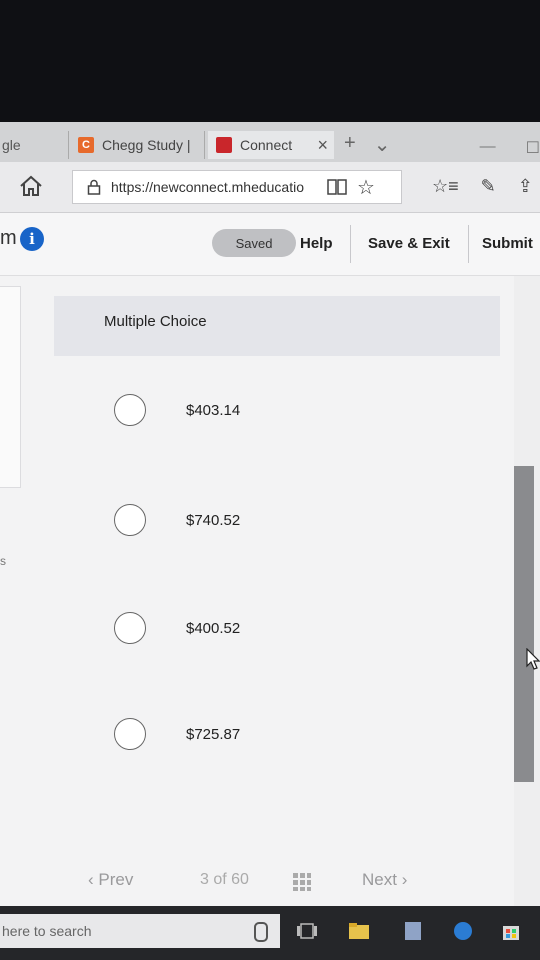  Describe the element at coordinates (146, 145) in the screenshot. I see `tab-chegg-label: Chegg Study |` at that location.